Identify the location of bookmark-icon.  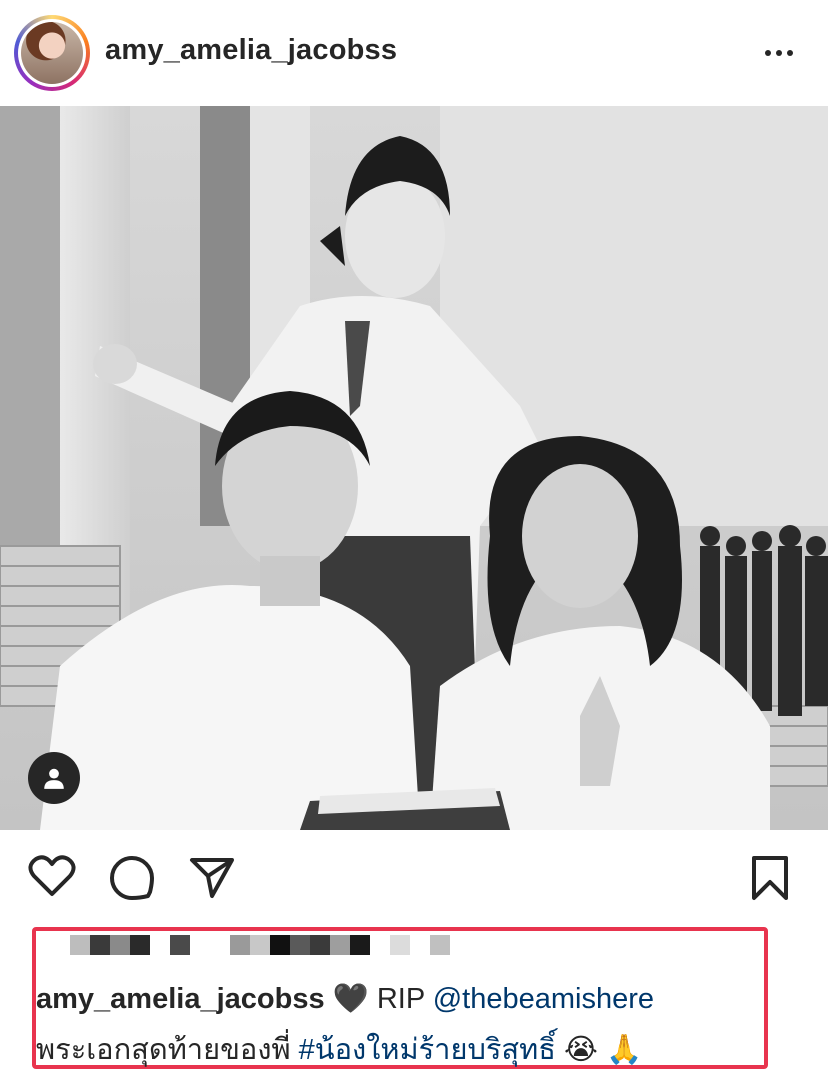
(770, 880).